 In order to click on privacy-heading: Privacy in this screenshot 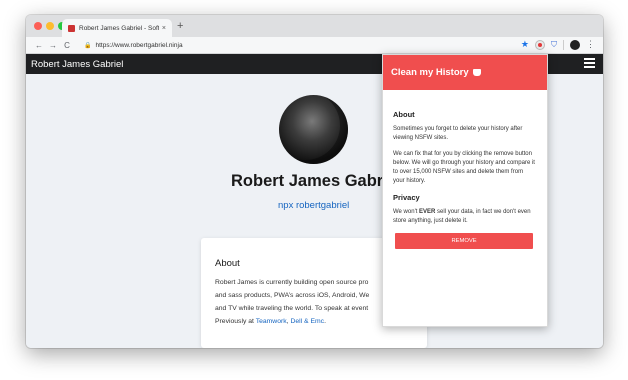, I will do `click(406, 197)`.